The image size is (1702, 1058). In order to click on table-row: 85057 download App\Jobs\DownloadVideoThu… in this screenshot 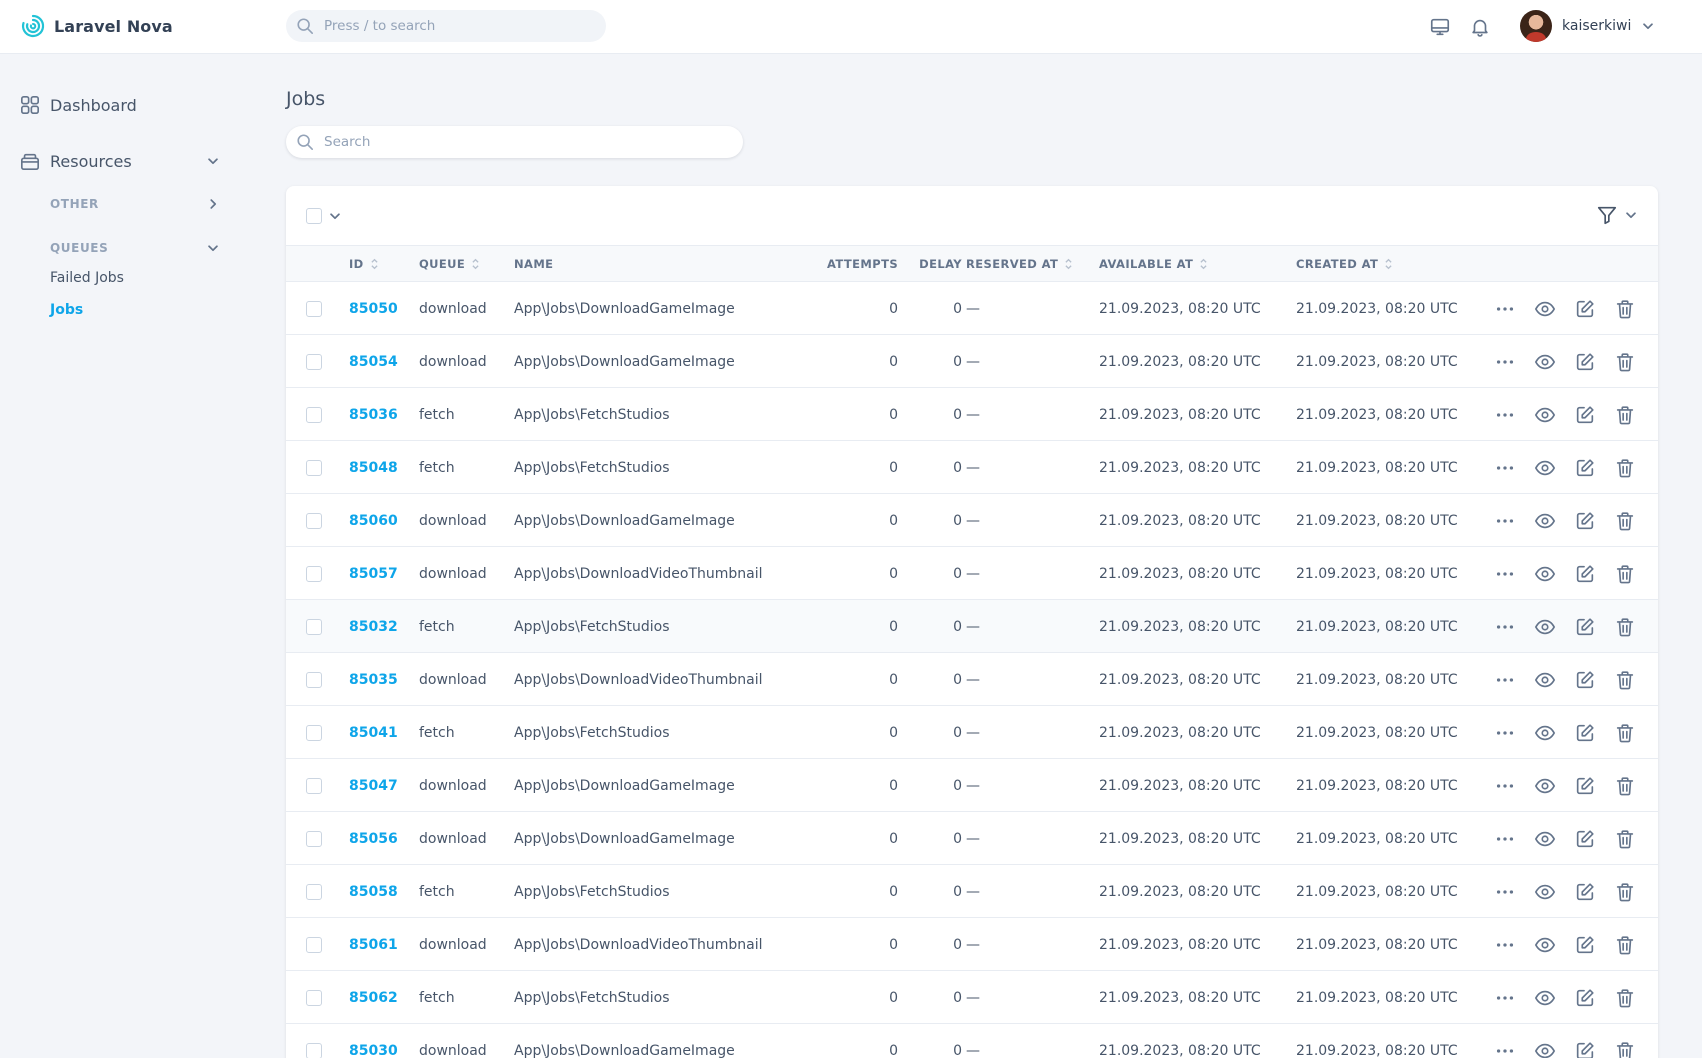, I will do `click(972, 573)`.